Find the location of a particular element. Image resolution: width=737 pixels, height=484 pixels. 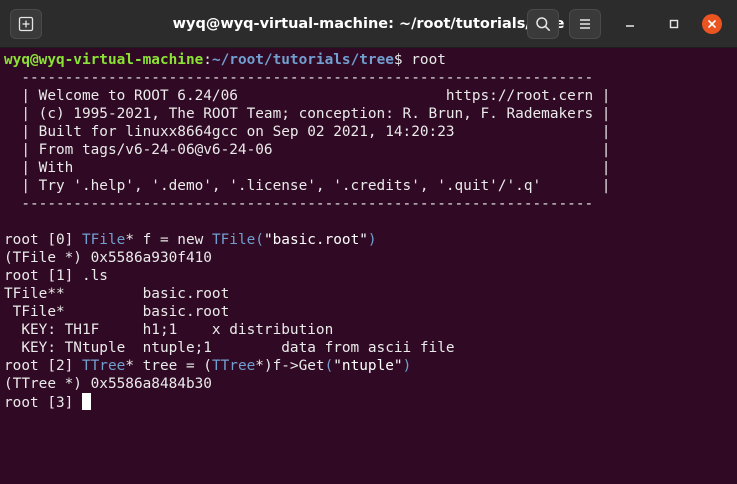

minimize-button is located at coordinates (630, 24).